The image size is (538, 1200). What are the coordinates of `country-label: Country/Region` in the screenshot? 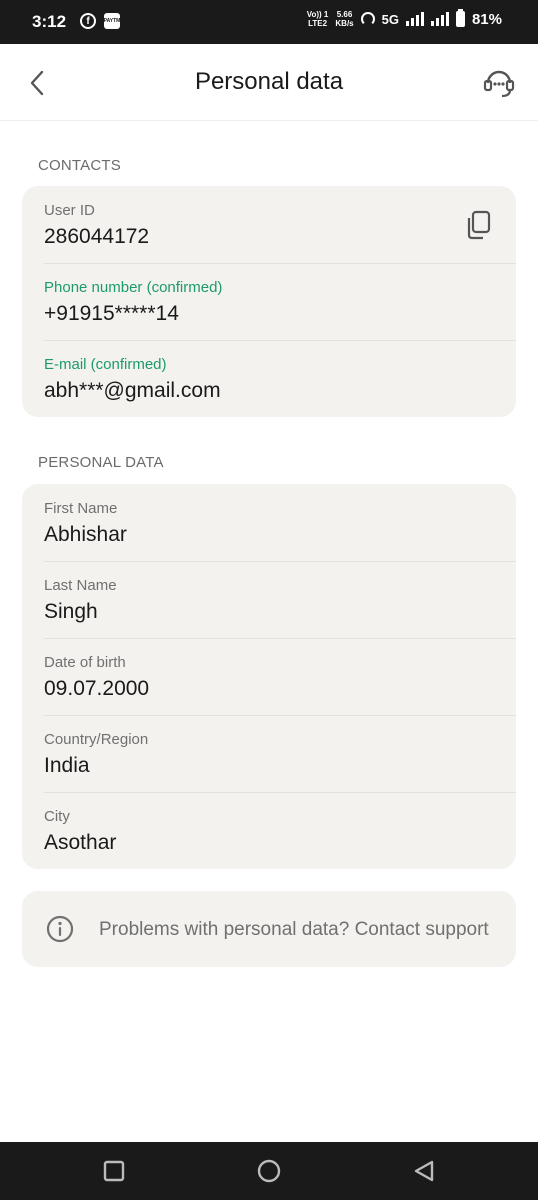 It's located at (96, 739).